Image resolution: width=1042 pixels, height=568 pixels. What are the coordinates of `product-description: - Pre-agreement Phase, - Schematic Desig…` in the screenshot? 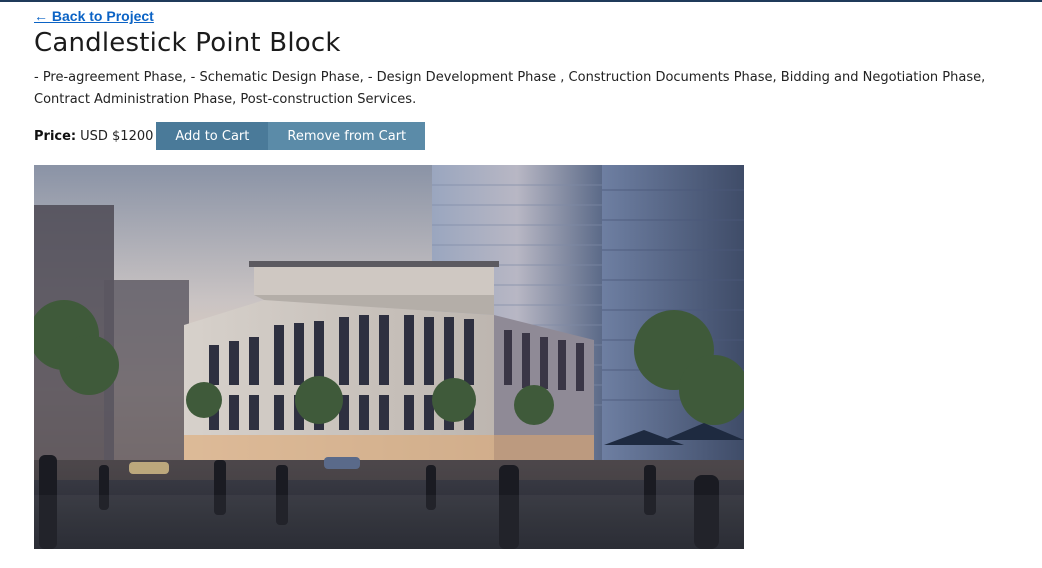 It's located at (510, 88).